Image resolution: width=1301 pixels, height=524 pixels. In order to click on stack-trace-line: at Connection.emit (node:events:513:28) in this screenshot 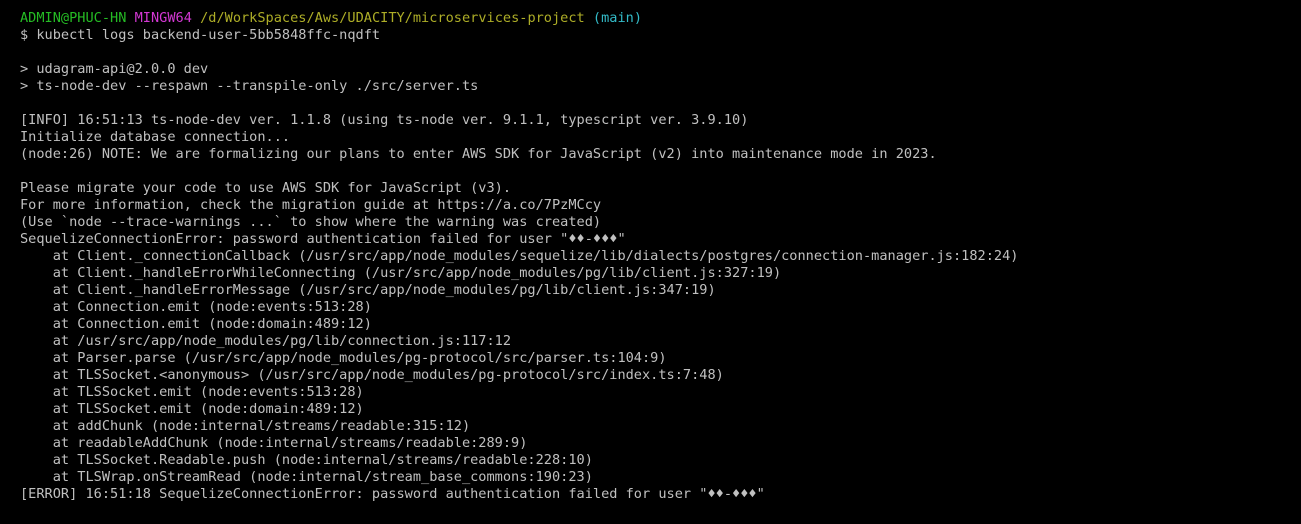, I will do `click(196, 307)`.